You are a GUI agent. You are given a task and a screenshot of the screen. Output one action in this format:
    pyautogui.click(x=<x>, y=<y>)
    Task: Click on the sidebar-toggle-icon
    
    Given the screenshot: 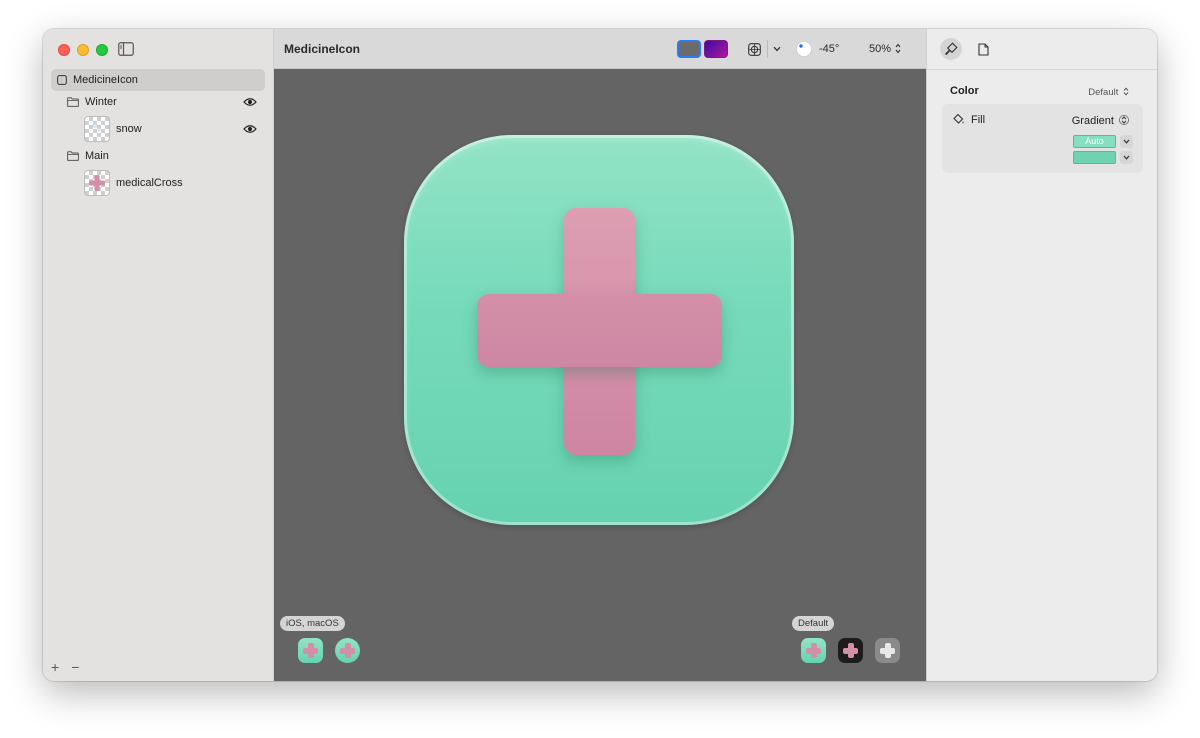 What is the action you would take?
    pyautogui.click(x=126, y=49)
    